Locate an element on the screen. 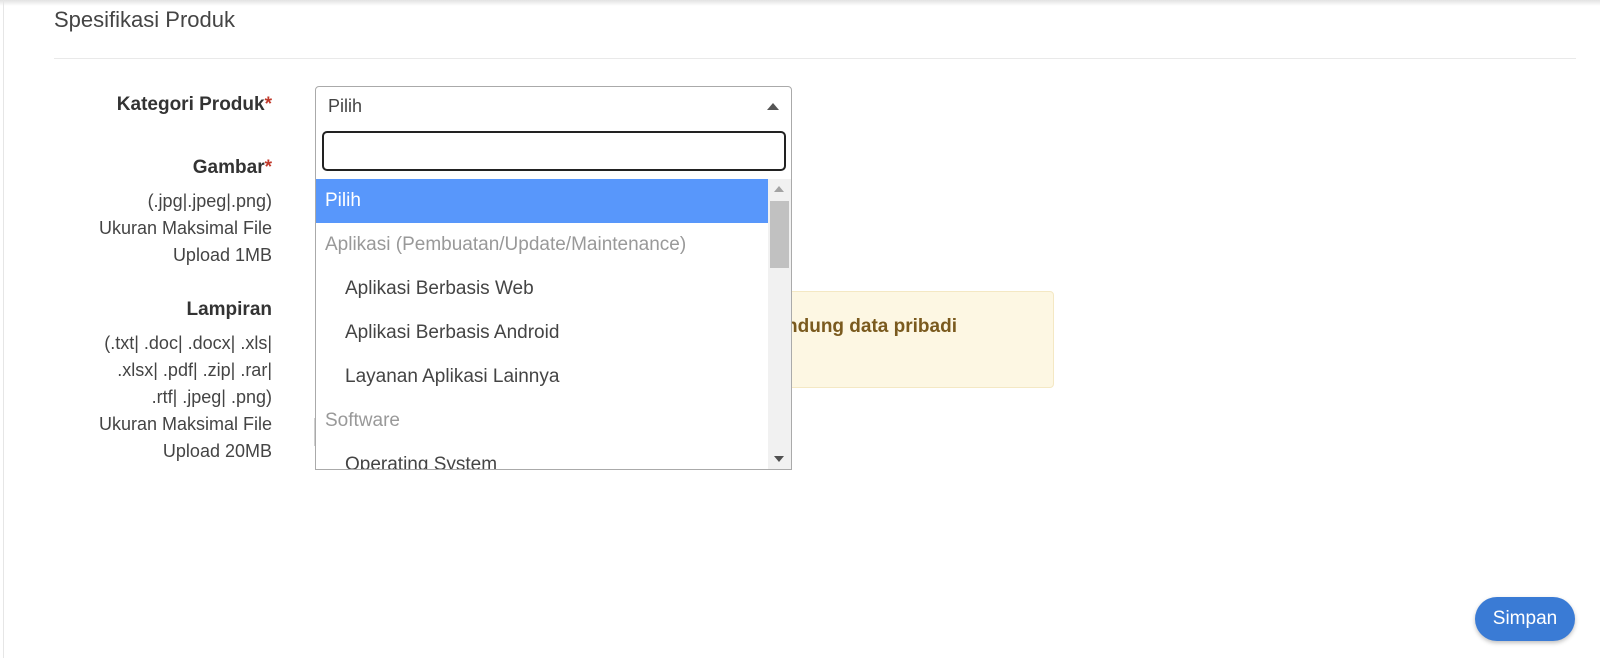  dropdown-option-aplikasi-lainnya: Layanan Aplikasi Lainnya is located at coordinates (542, 377).